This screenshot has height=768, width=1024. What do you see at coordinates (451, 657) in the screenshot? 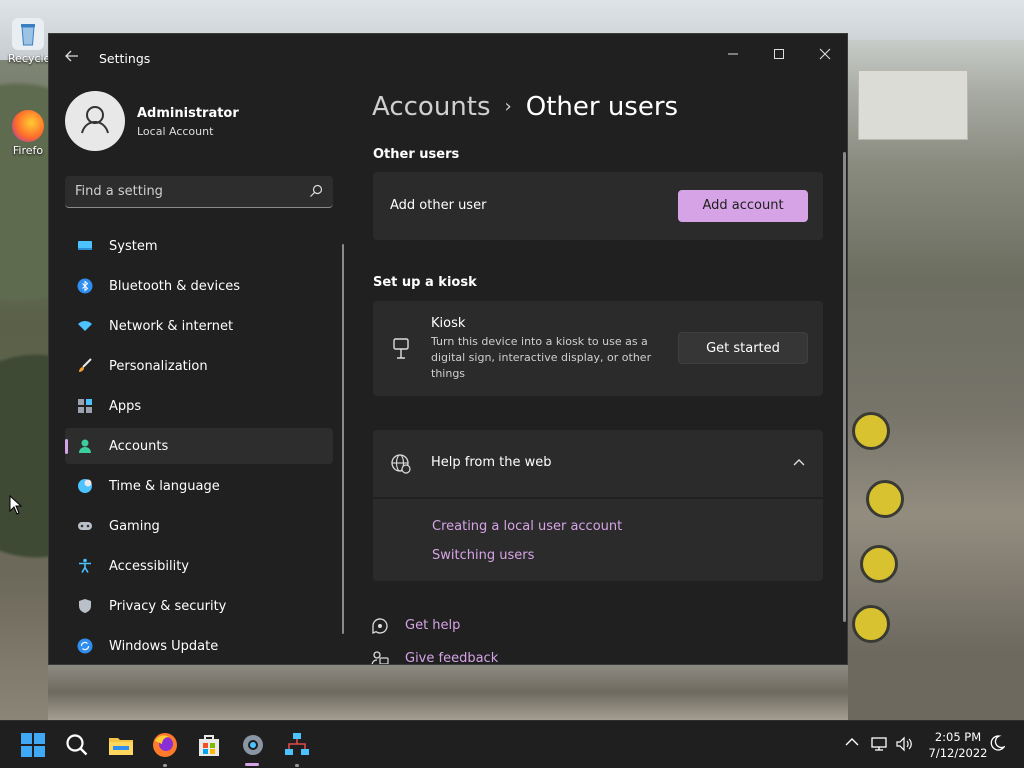
I see `give-feedback-link: Give feedback` at bounding box center [451, 657].